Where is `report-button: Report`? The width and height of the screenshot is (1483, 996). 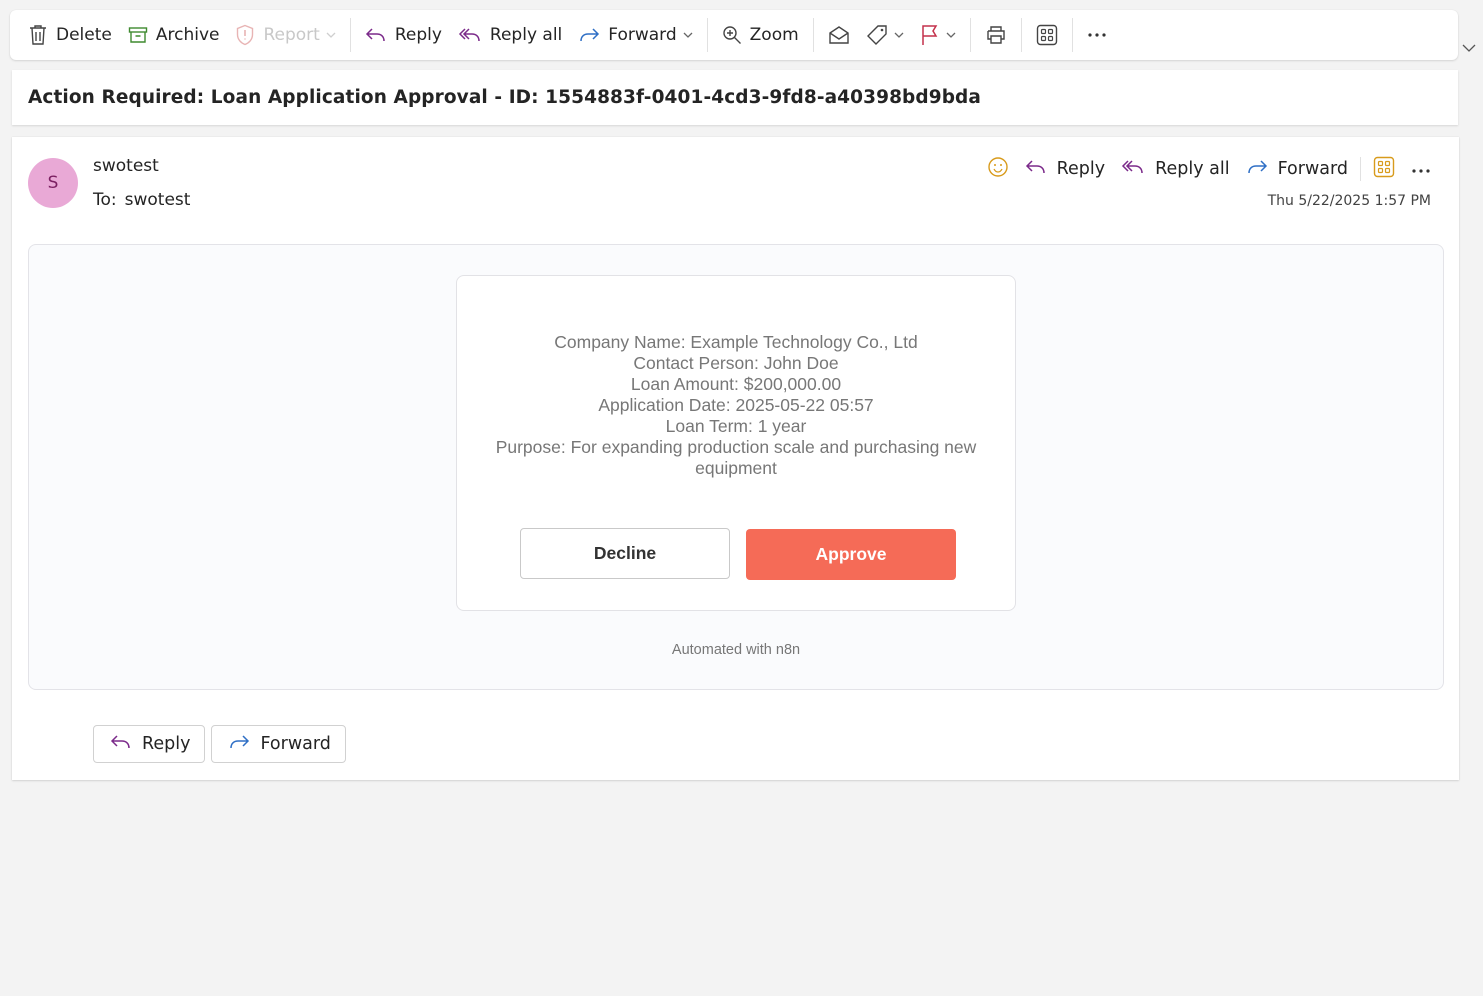 report-button: Report is located at coordinates (285, 35).